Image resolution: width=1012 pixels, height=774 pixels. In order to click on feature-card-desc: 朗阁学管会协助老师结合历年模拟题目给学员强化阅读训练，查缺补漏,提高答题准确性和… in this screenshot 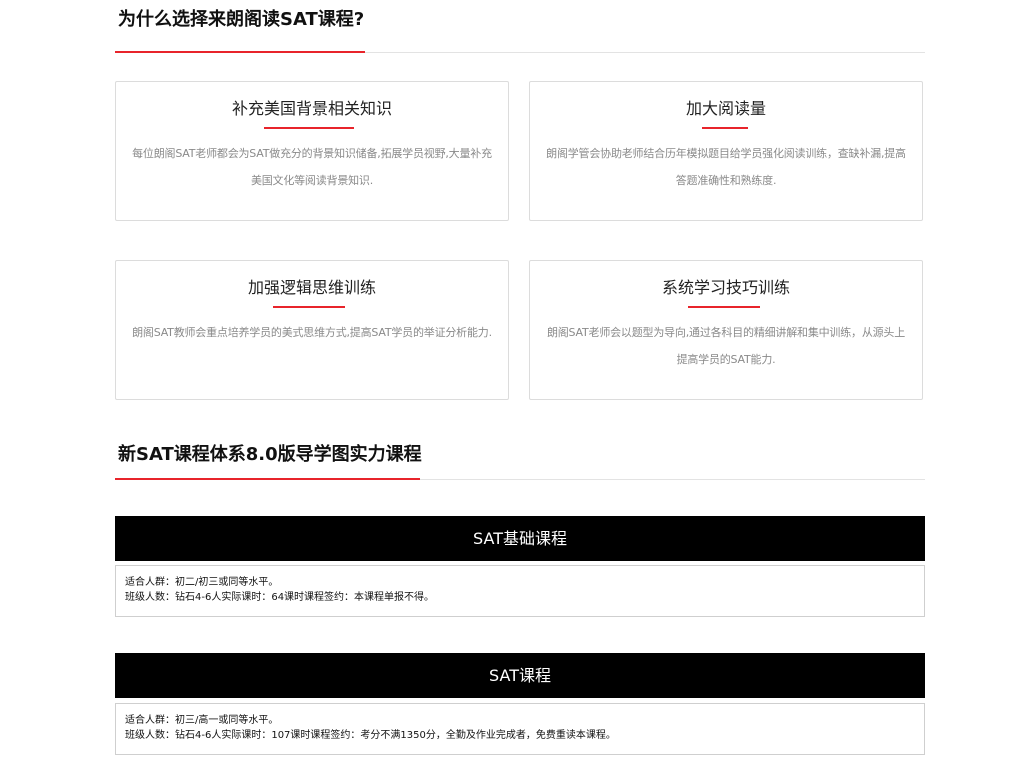, I will do `click(726, 167)`.